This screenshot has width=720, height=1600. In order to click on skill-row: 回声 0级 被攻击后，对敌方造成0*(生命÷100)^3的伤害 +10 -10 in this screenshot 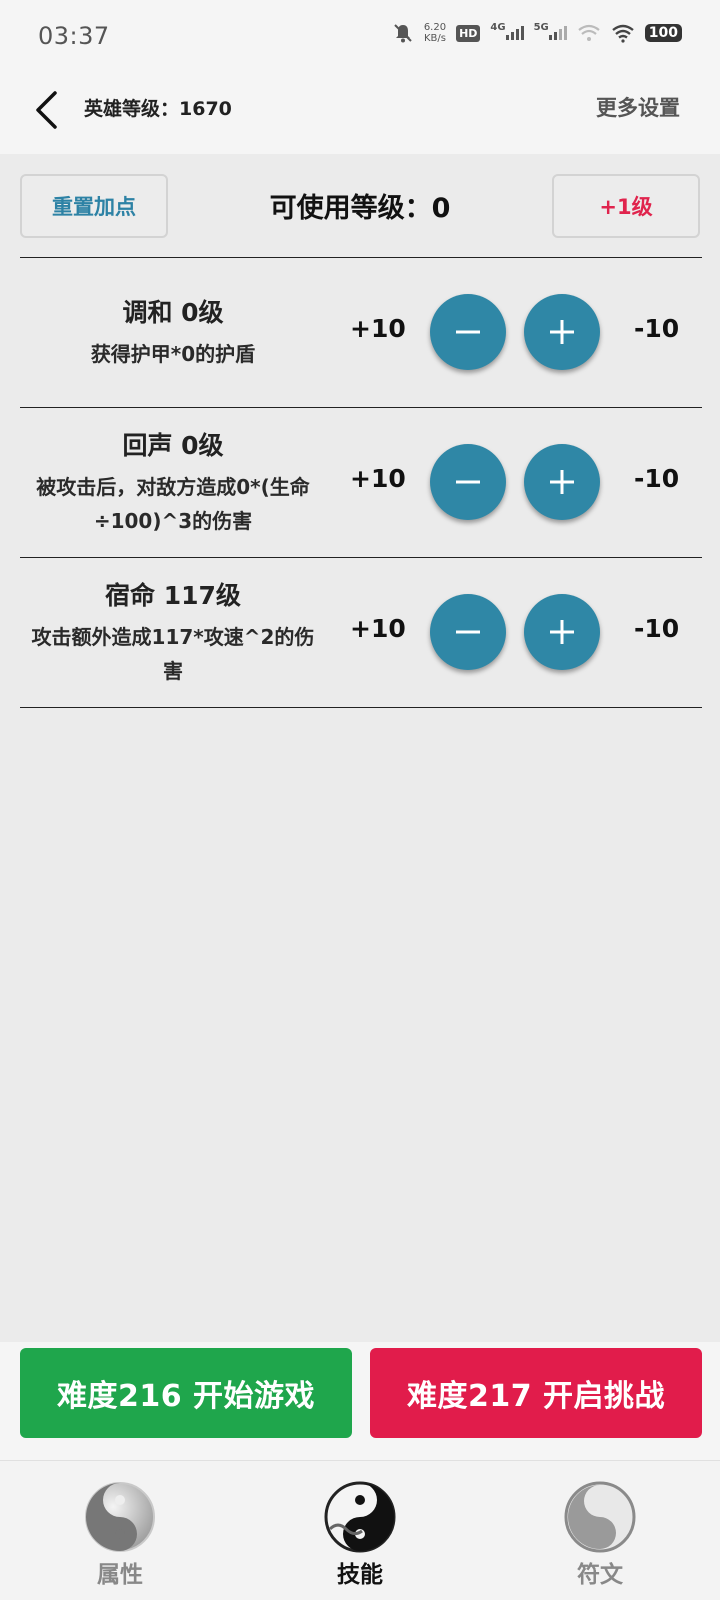, I will do `click(361, 482)`.